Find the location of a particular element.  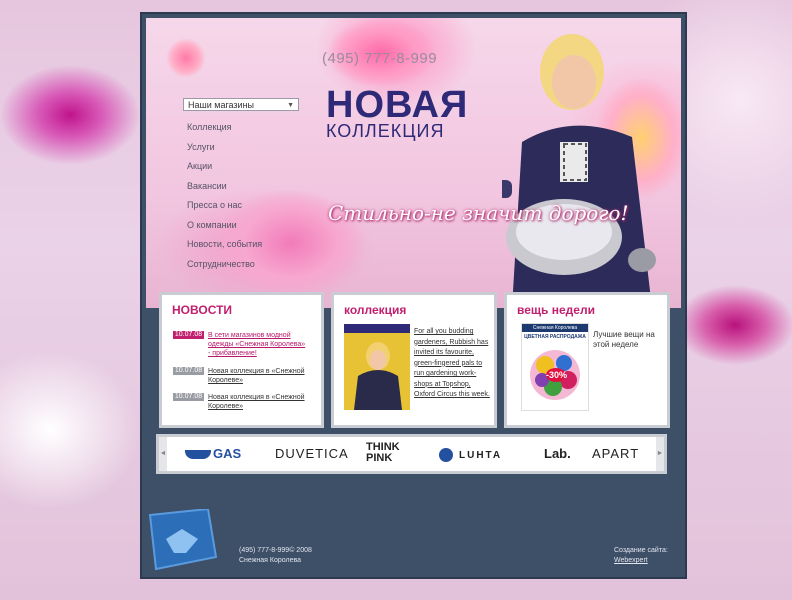

news-heading: НОВОСТИ is located at coordinates (202, 310).